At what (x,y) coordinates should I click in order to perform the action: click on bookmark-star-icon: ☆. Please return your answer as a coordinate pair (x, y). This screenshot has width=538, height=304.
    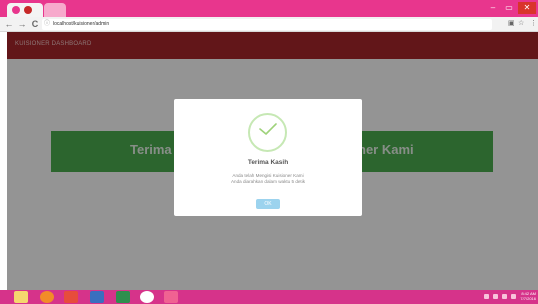
    Looking at the image, I should click on (521, 24).